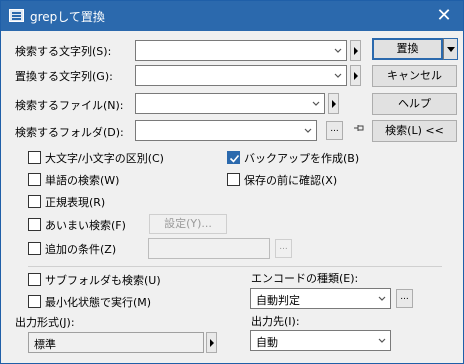 The width and height of the screenshot is (464, 364). Describe the element at coordinates (116, 342) in the screenshot. I see `output-format-field: 標準` at that location.